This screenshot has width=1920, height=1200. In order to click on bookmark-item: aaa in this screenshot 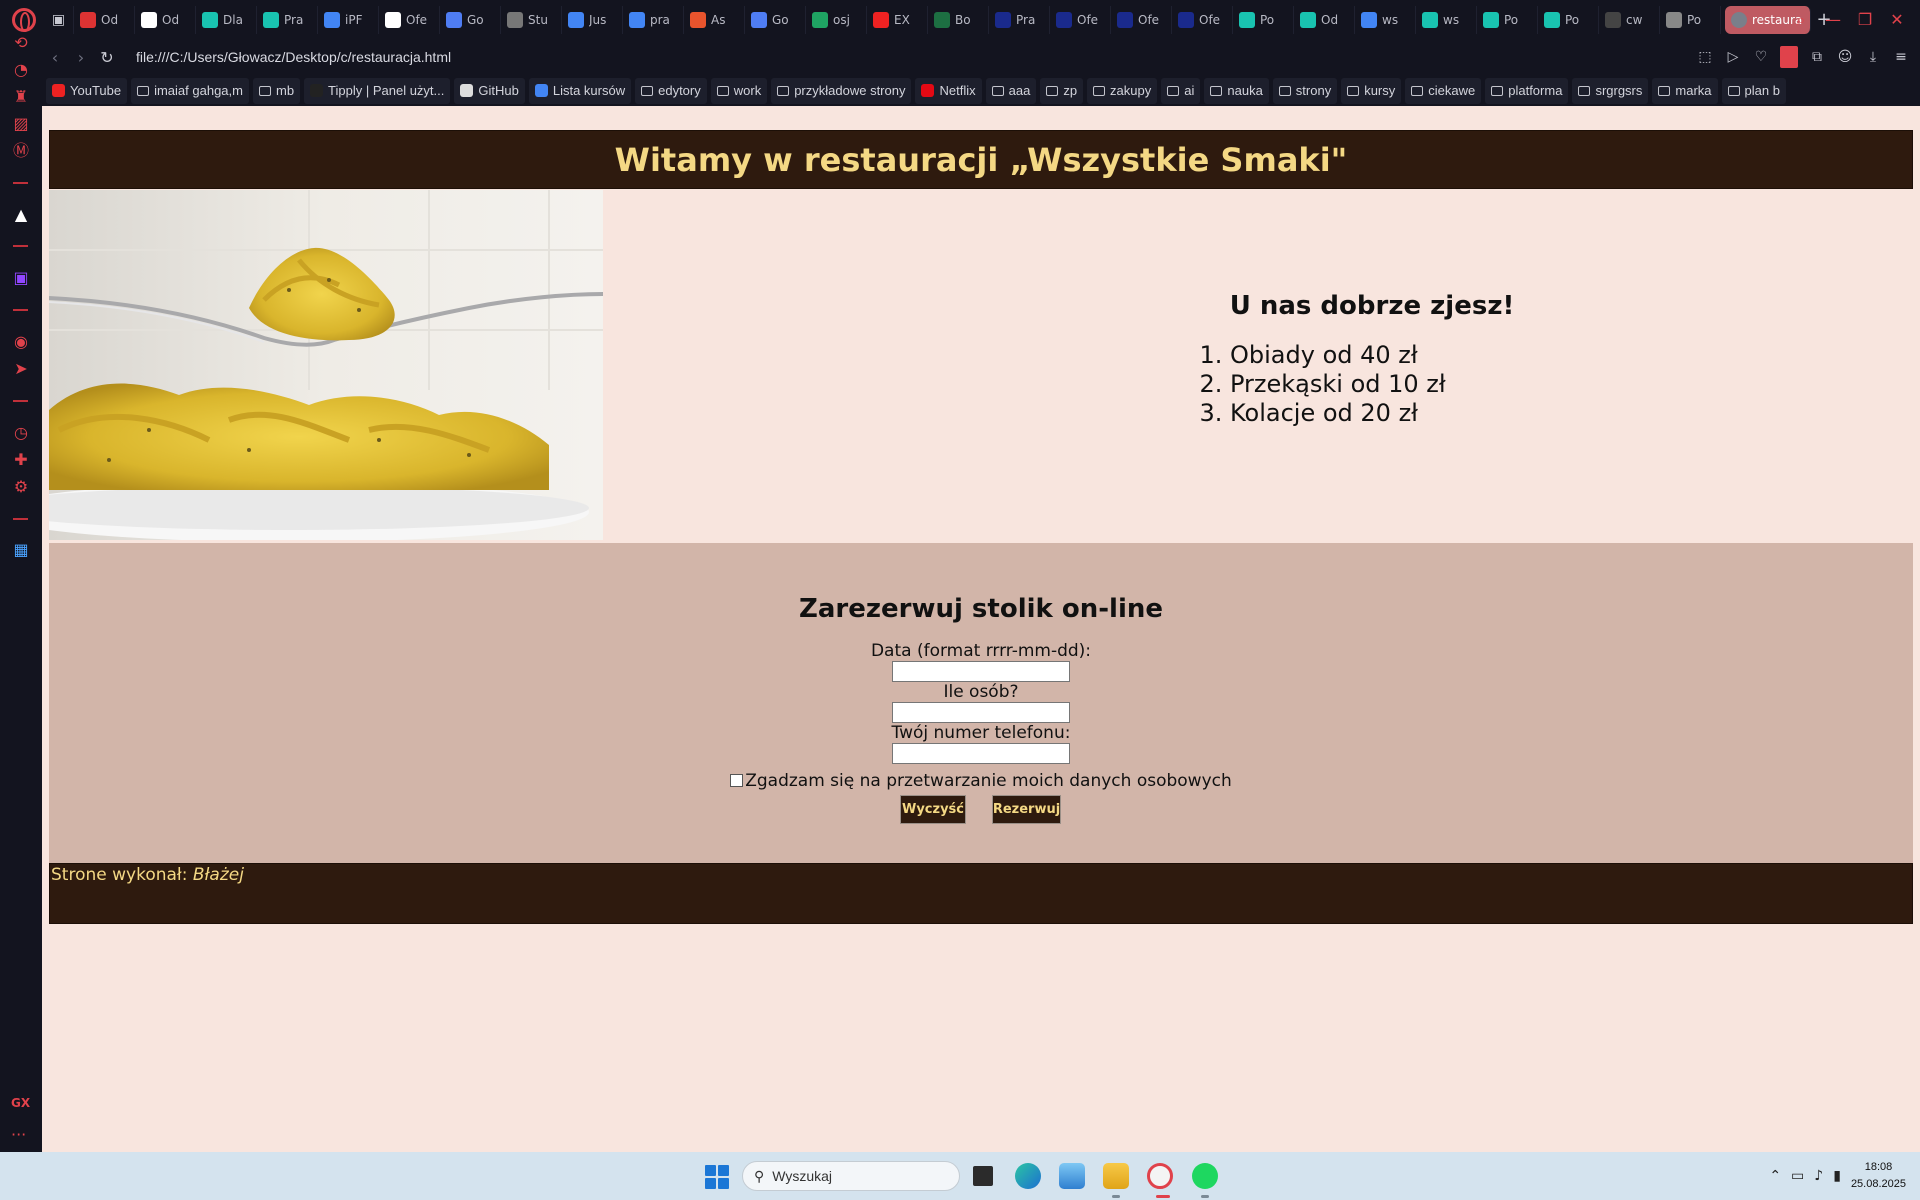, I will do `click(1011, 90)`.